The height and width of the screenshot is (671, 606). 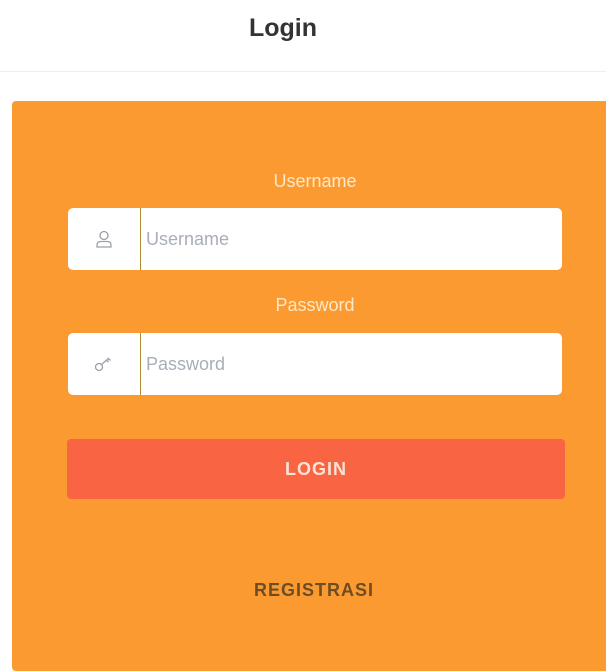 What do you see at coordinates (315, 181) in the screenshot?
I see `username-label: Username` at bounding box center [315, 181].